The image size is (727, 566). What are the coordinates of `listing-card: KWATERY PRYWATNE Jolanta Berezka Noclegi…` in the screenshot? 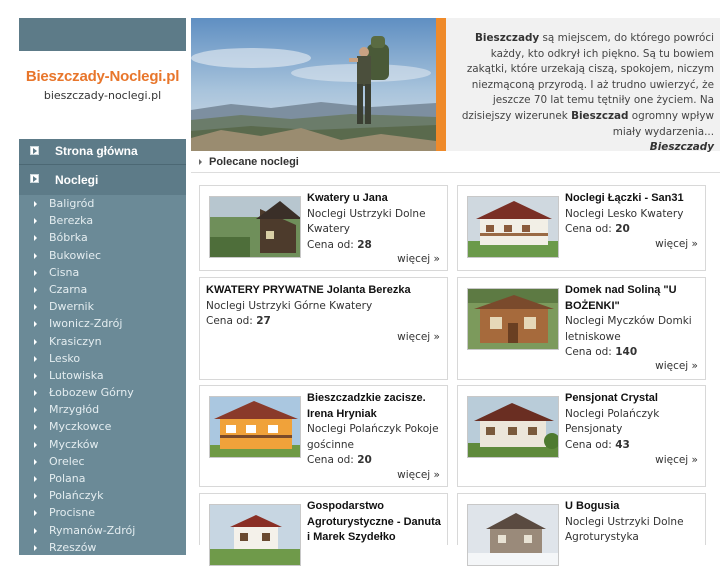 It's located at (323, 328).